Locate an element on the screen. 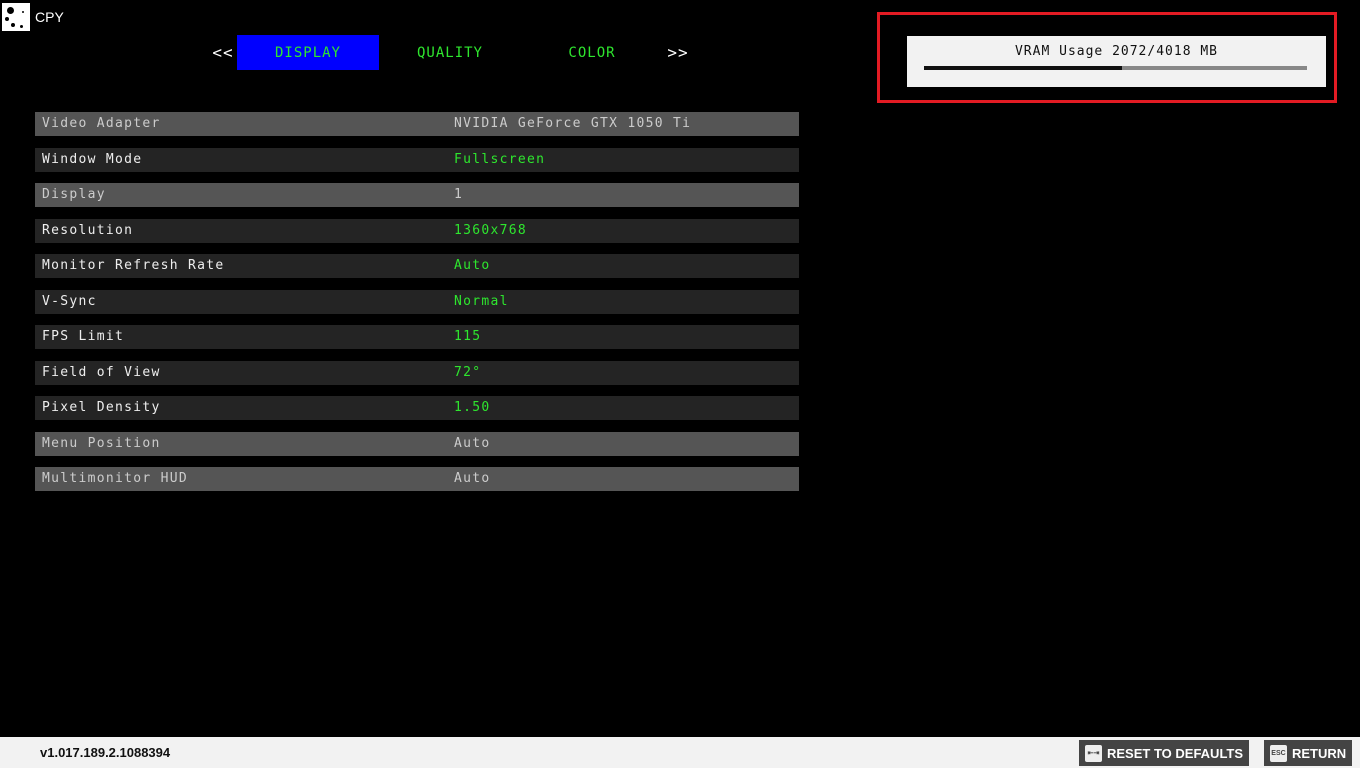  setting-label: Multimonitor HUD is located at coordinates (115, 478).